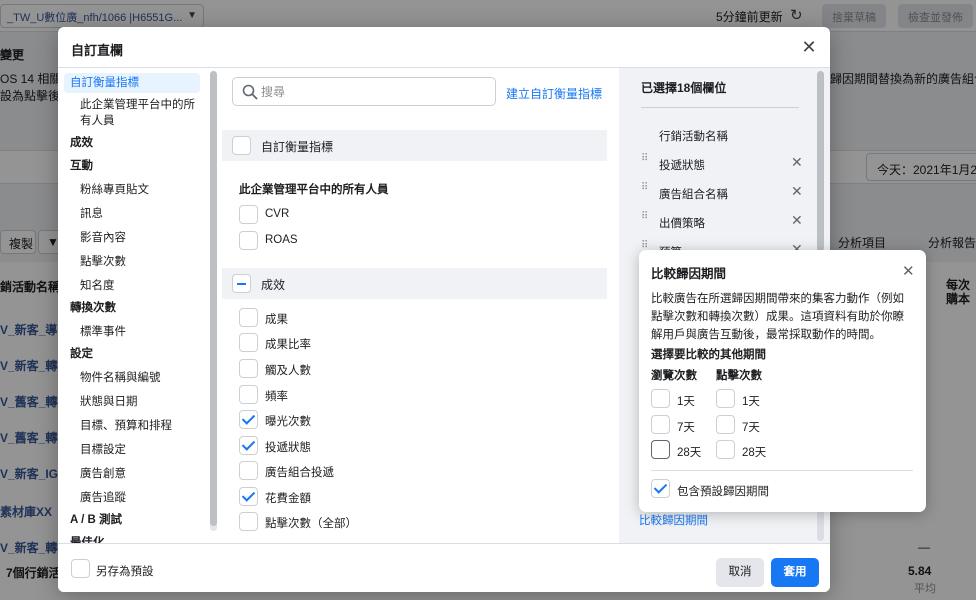 This screenshot has width=976, height=600. Describe the element at coordinates (311, 524) in the screenshot. I see `metric-label: 點擊次數（全部）` at that location.